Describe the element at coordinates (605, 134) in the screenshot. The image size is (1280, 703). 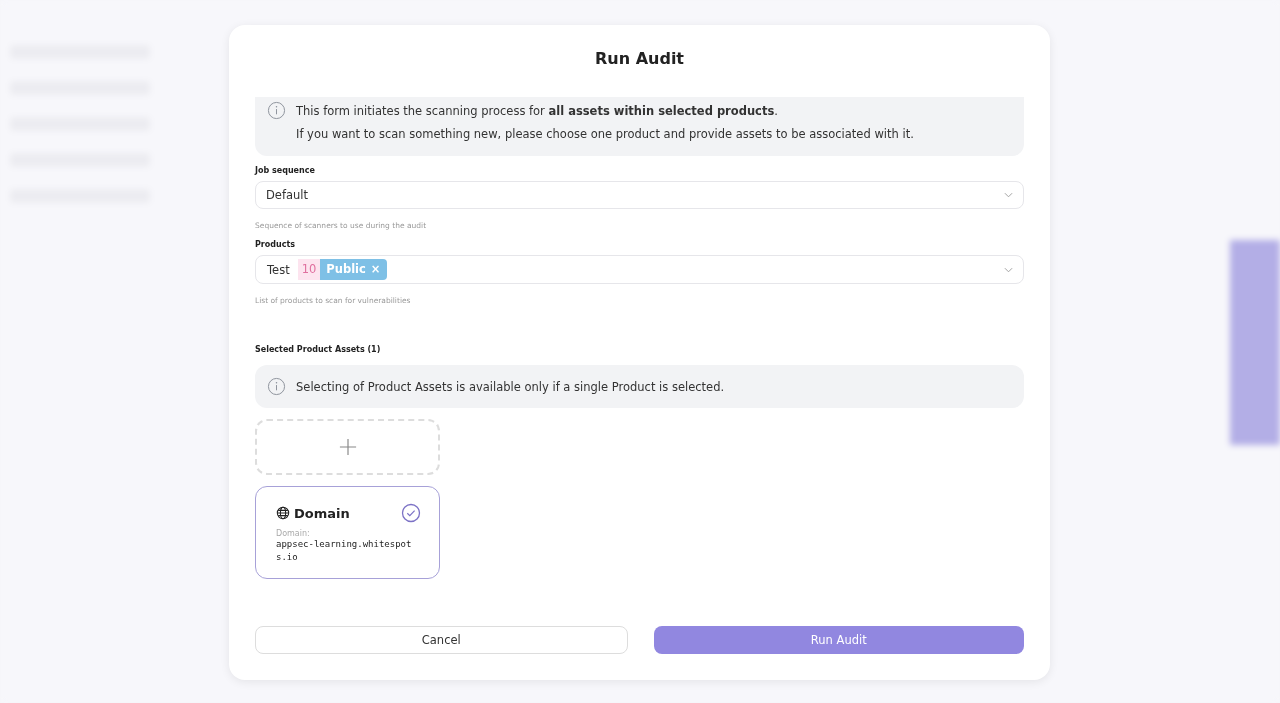
I see `info-text: If you want to scan something new, please choose one product and provide assets to be associated with it.` at that location.